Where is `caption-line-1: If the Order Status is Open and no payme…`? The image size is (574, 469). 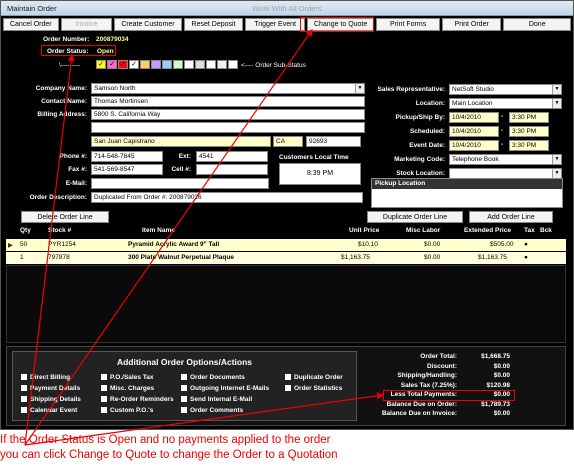 caption-line-1: If the Order Status is Open and no payme… is located at coordinates (165, 440).